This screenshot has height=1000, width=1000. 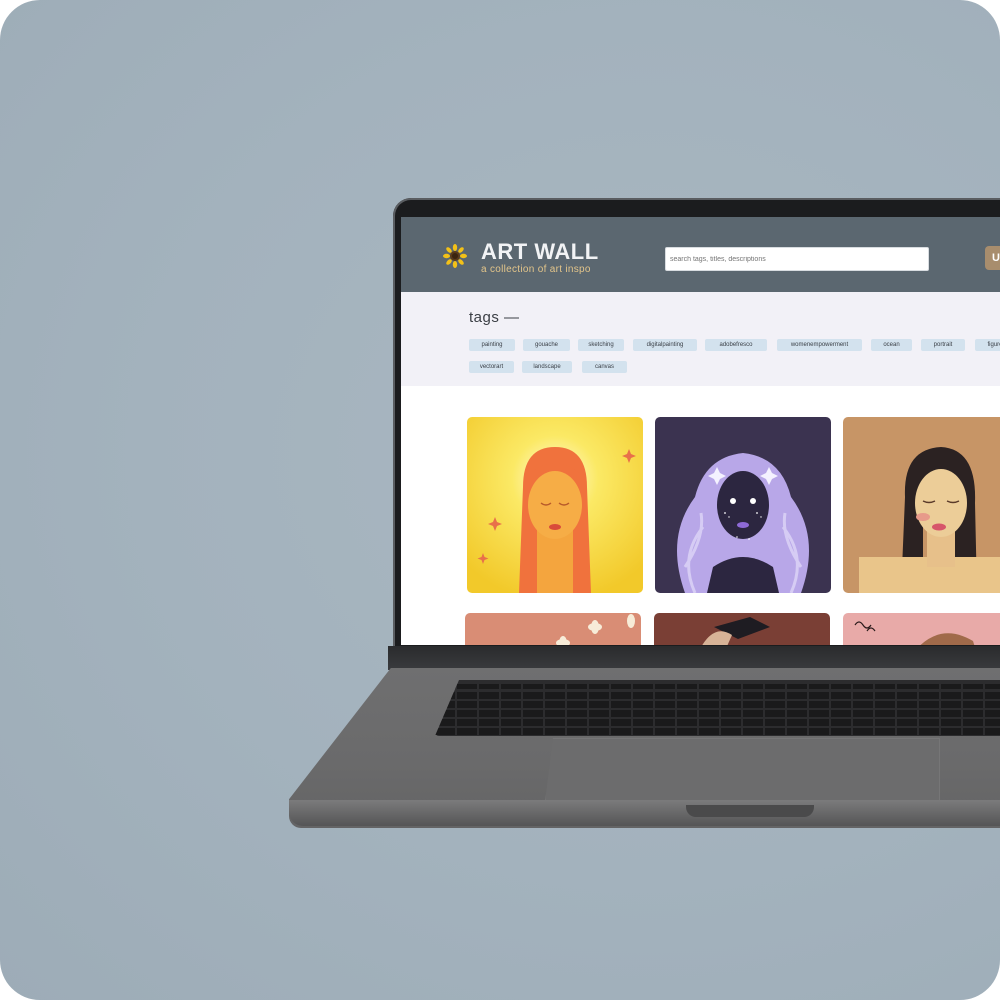 What do you see at coordinates (742, 770) in the screenshot?
I see `trackpad` at bounding box center [742, 770].